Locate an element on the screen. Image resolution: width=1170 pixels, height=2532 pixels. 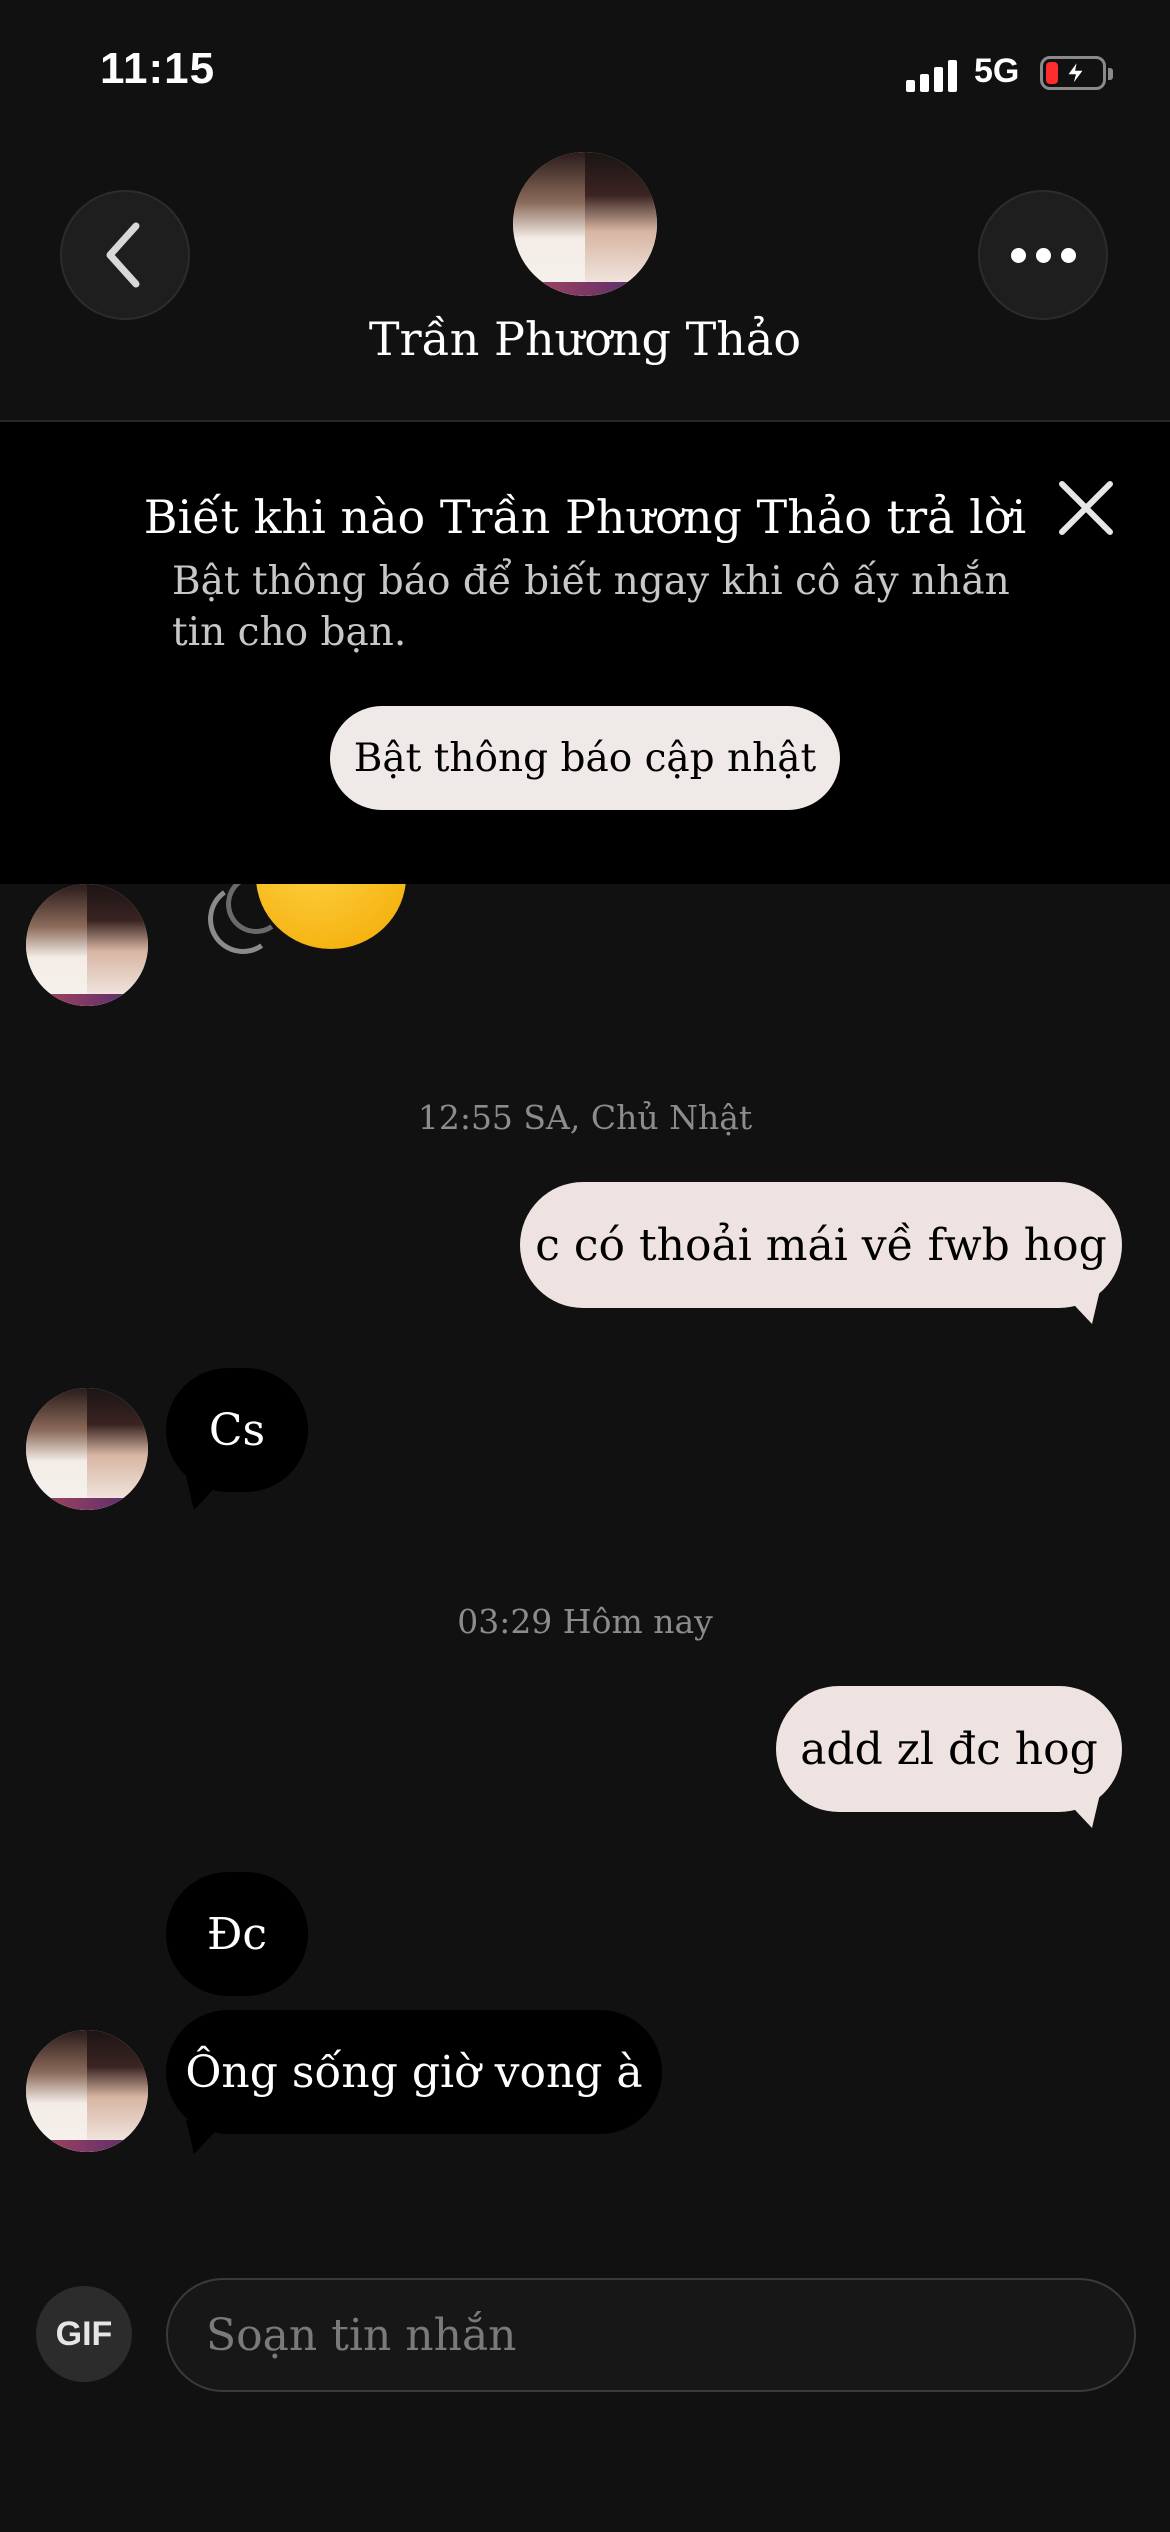
incoming-message: Cs is located at coordinates (237, 1430).